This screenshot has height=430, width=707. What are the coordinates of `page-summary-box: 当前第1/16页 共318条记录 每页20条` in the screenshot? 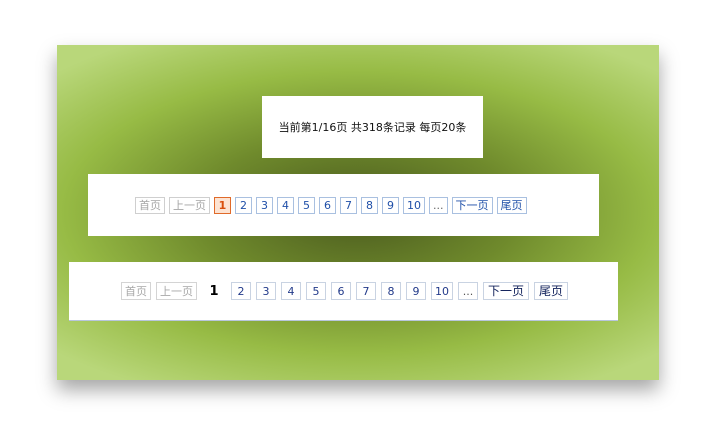 It's located at (372, 127).